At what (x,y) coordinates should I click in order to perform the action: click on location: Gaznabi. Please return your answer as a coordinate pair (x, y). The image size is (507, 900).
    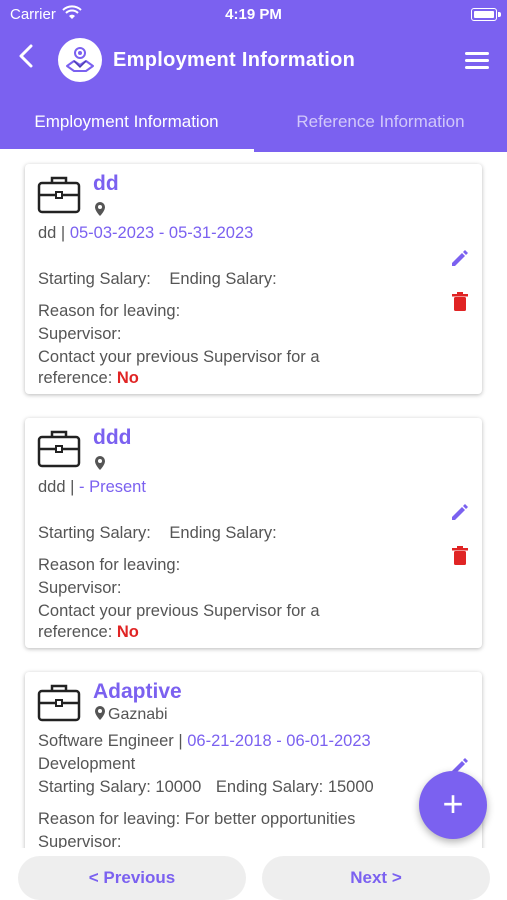
    Looking at the image, I should click on (131, 715).